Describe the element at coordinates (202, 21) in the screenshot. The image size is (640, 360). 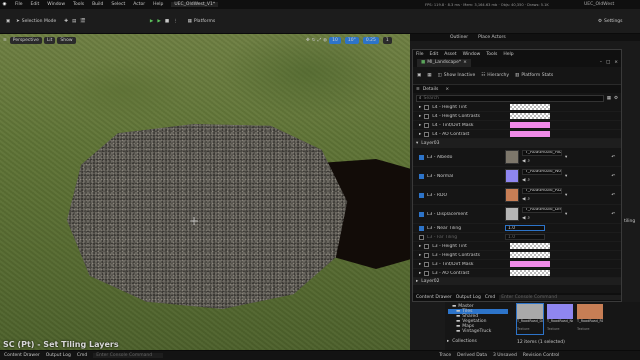
I see `platforms-button: ▦ Platforms` at that location.